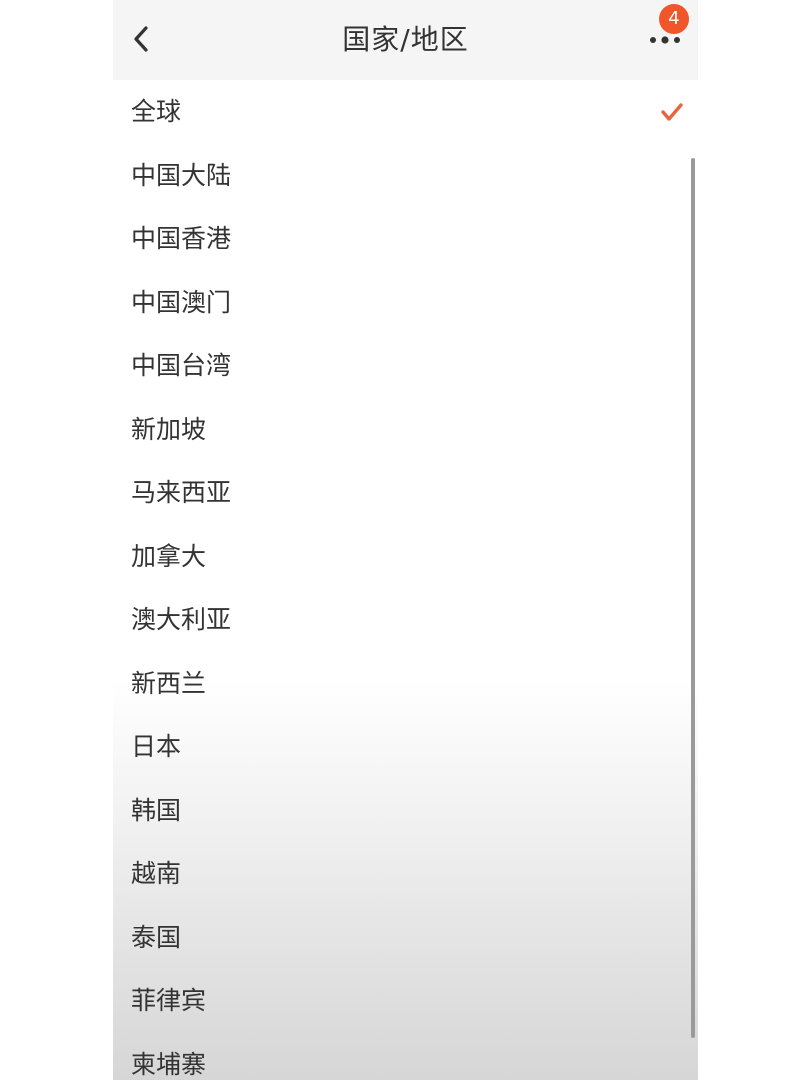  Describe the element at coordinates (181, 238) in the screenshot. I see `region-label: 中国香港` at that location.